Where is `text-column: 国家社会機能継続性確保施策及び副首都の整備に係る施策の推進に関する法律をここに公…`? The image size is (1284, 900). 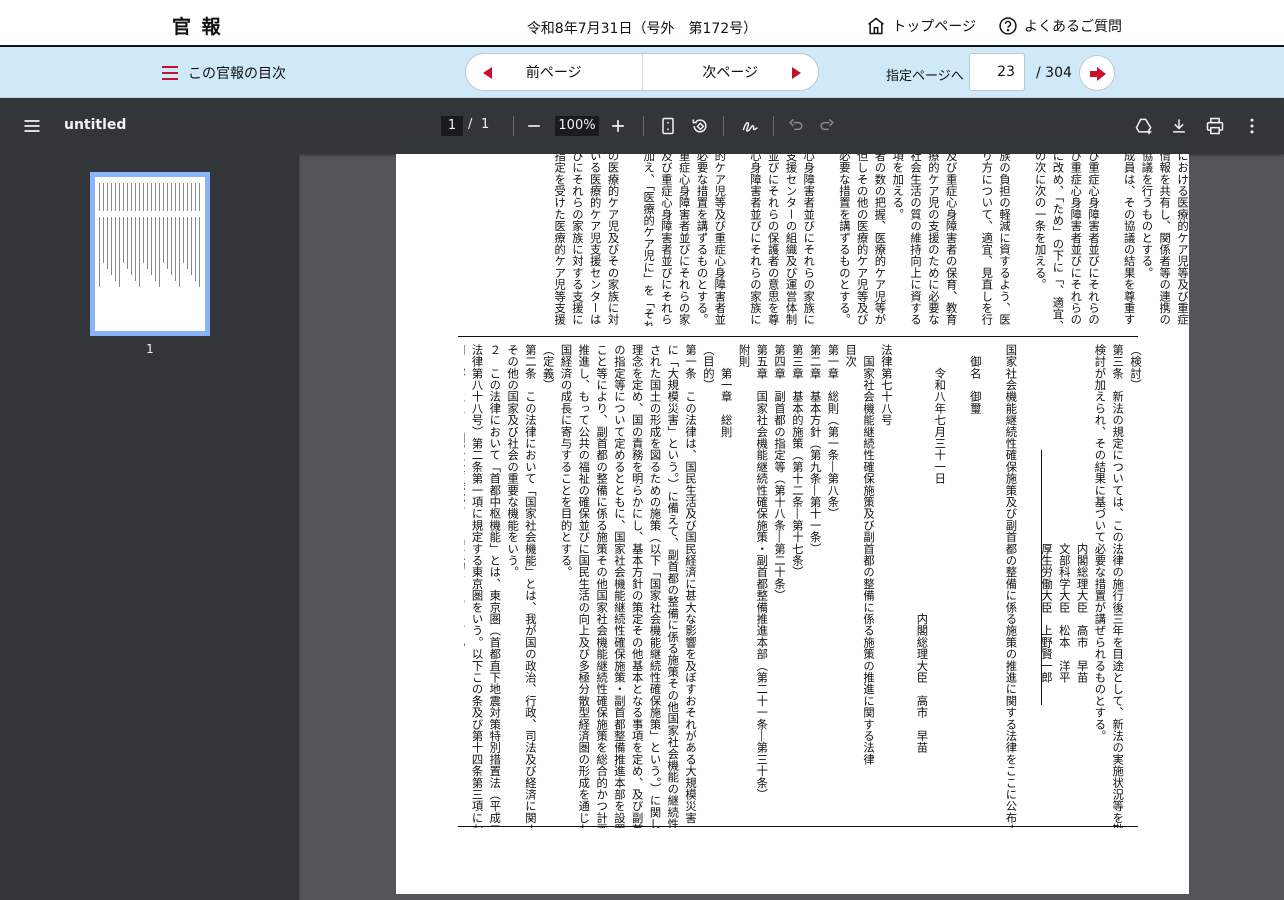 text-column: 国家社会機能継続性確保施策及び副首都の整備に係る施策の推進に関する法律をここに公… is located at coordinates (1011, 586).